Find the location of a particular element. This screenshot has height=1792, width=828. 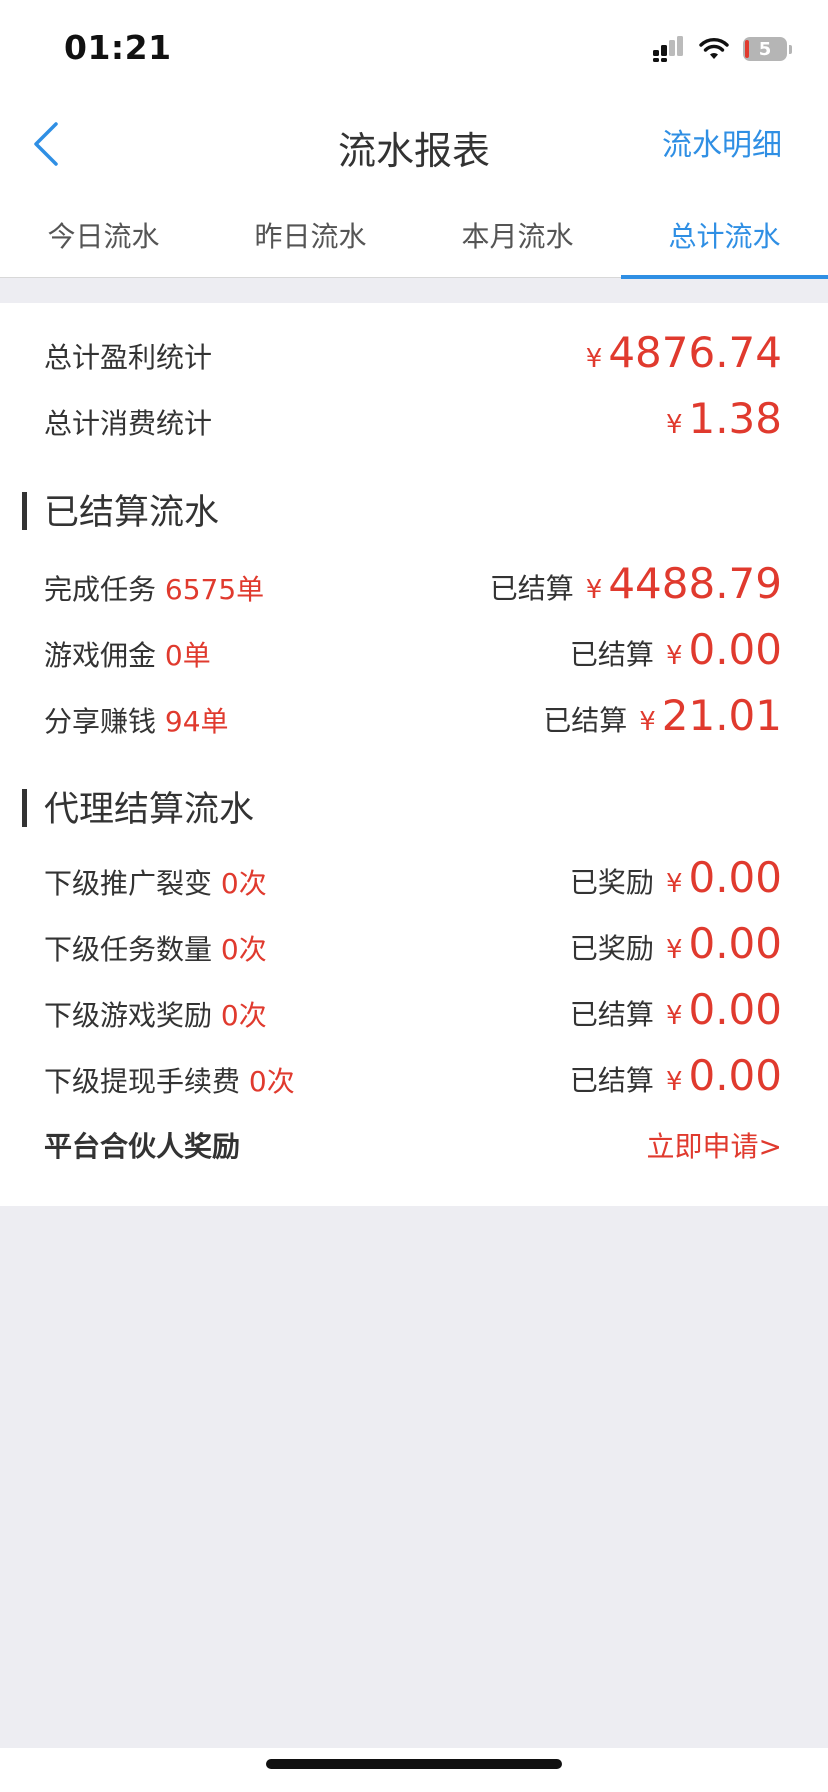

settled-row-amount-group: 已结算 ¥ 0.00 is located at coordinates (676, 649).